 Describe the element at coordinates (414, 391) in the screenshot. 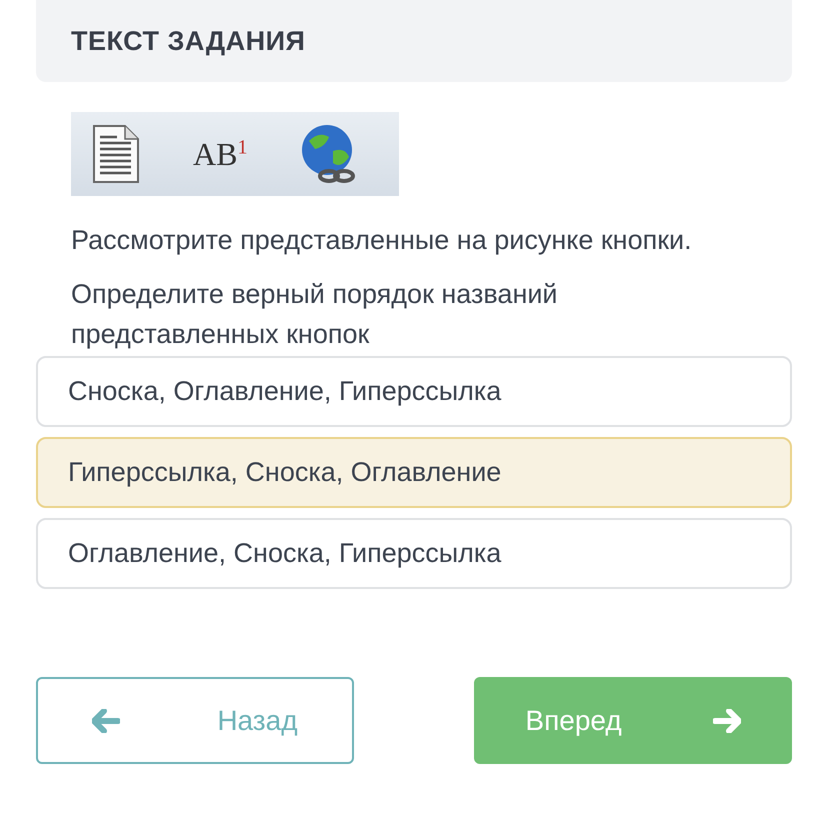

I see `answer-option: Сноска, Оглавление, Гиперссылка` at that location.